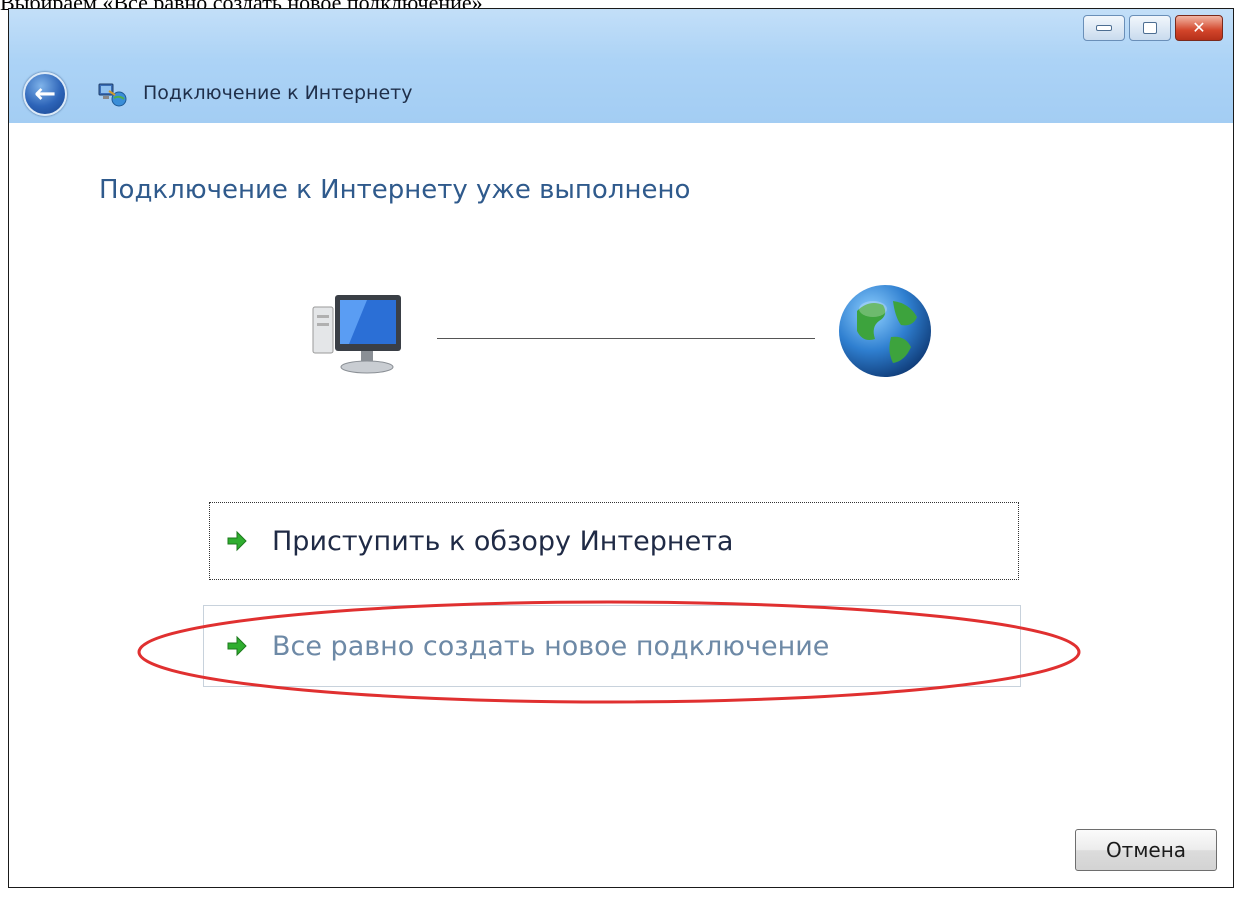 Image resolution: width=1243 pixels, height=897 pixels. What do you see at coordinates (112, 95) in the screenshot?
I see `network-connection-icon` at bounding box center [112, 95].